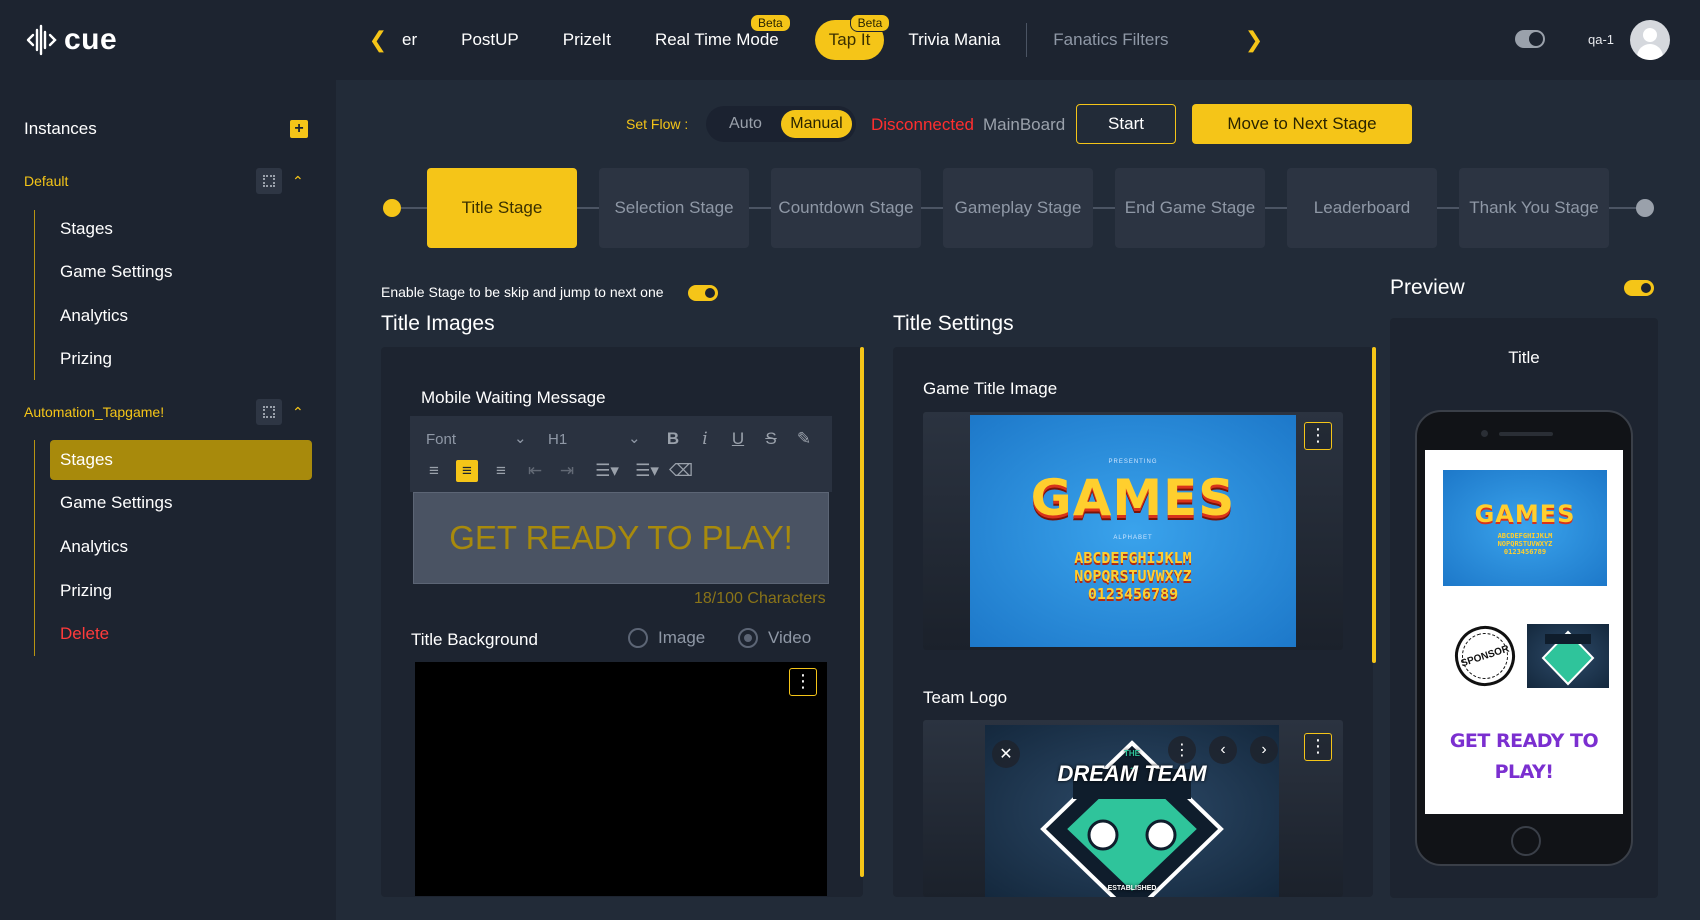 This screenshot has width=1700, height=920. What do you see at coordinates (771, 439) in the screenshot?
I see `strikethrough-icon: S` at bounding box center [771, 439].